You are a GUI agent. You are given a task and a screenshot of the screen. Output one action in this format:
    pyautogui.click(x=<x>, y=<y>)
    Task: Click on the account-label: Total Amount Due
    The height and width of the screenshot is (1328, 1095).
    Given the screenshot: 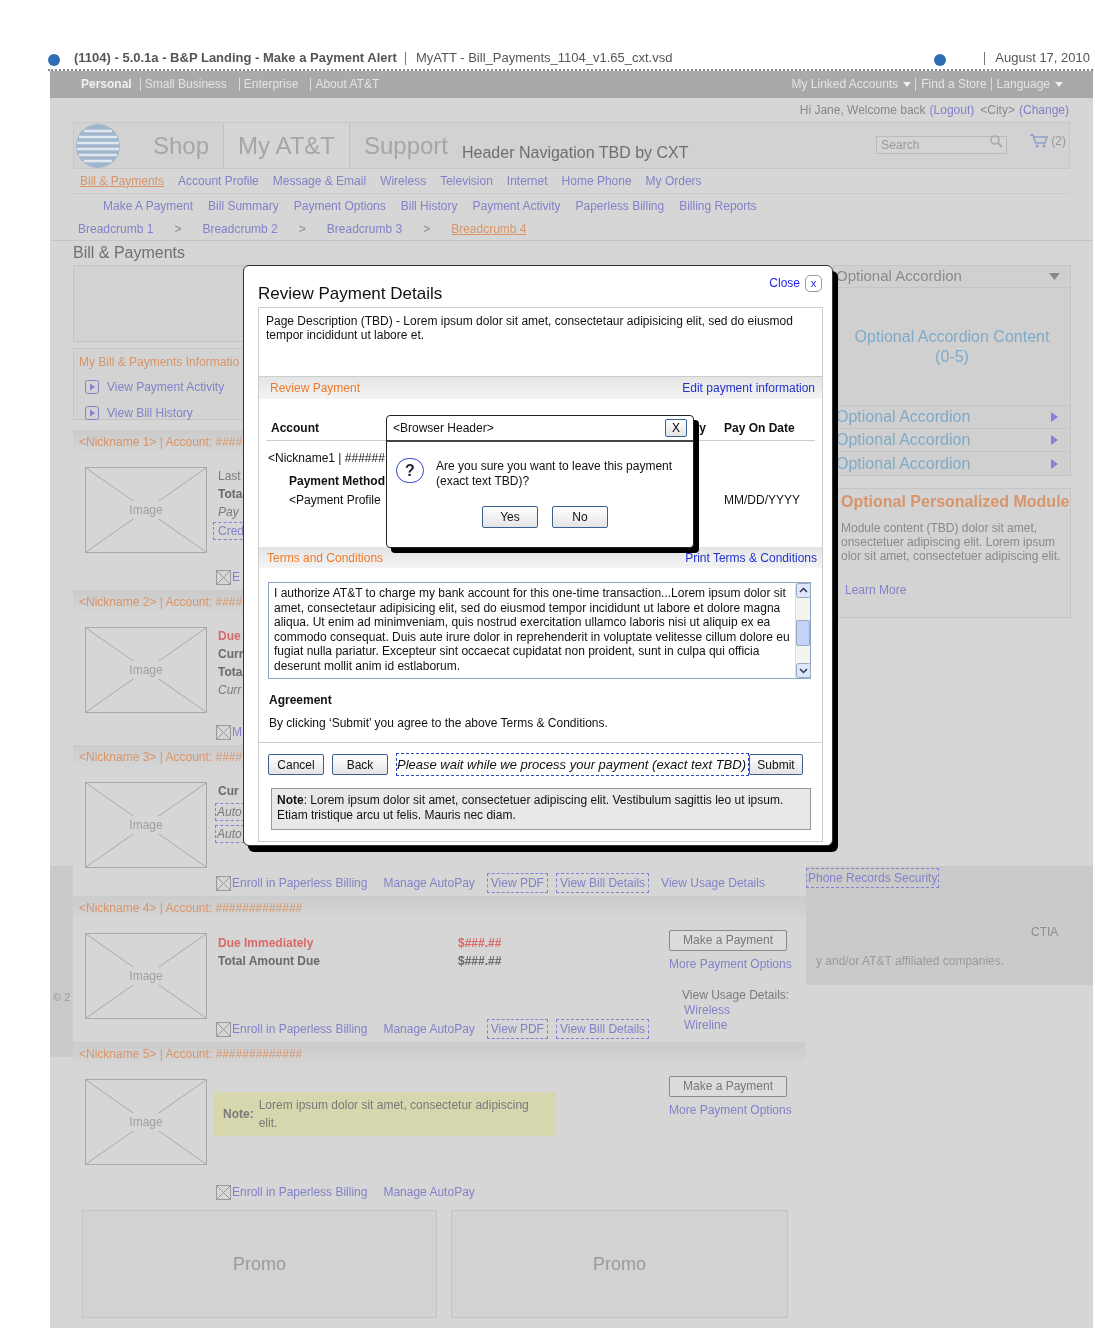 What is the action you would take?
    pyautogui.click(x=269, y=960)
    